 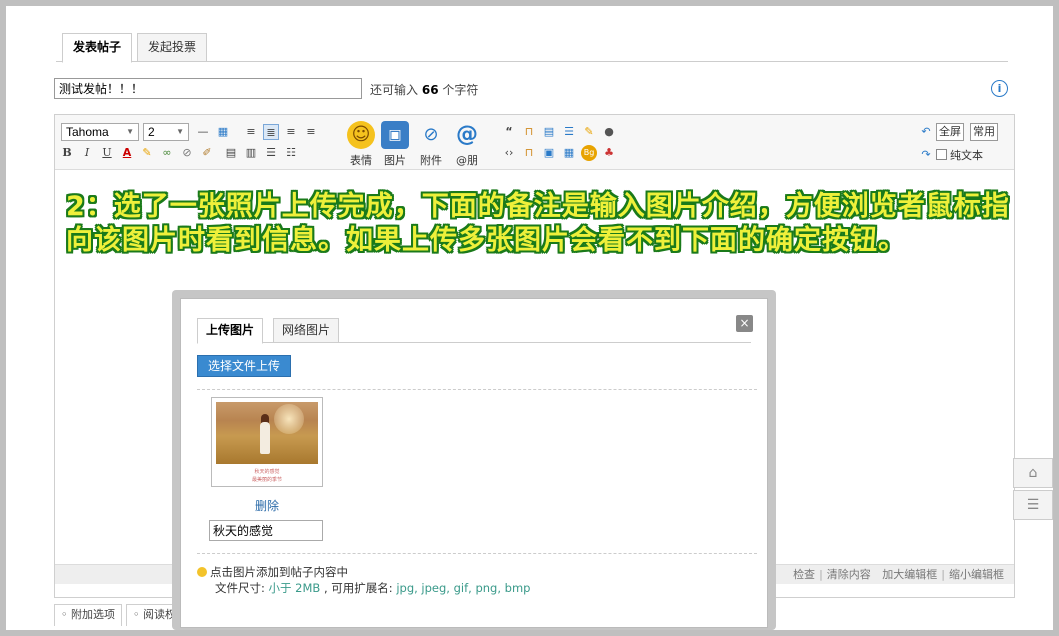 I want to click on media-icon: ●, so click(x=609, y=132).